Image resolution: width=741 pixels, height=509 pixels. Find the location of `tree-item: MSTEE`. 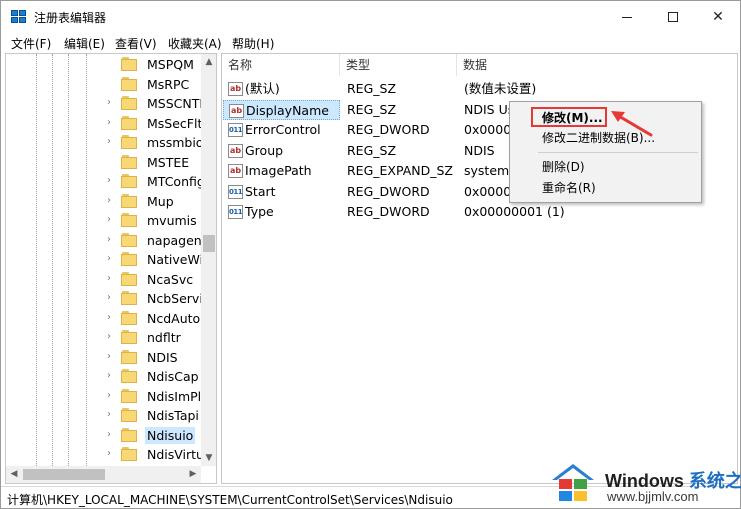

tree-item: MSTEE is located at coordinates (103, 163).